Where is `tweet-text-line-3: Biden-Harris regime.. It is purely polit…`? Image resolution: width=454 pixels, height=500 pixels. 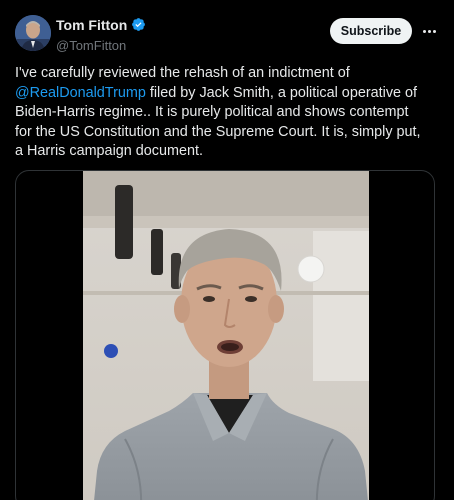 tweet-text-line-3: Biden-Harris regime.. It is purely polit… is located at coordinates (212, 112).